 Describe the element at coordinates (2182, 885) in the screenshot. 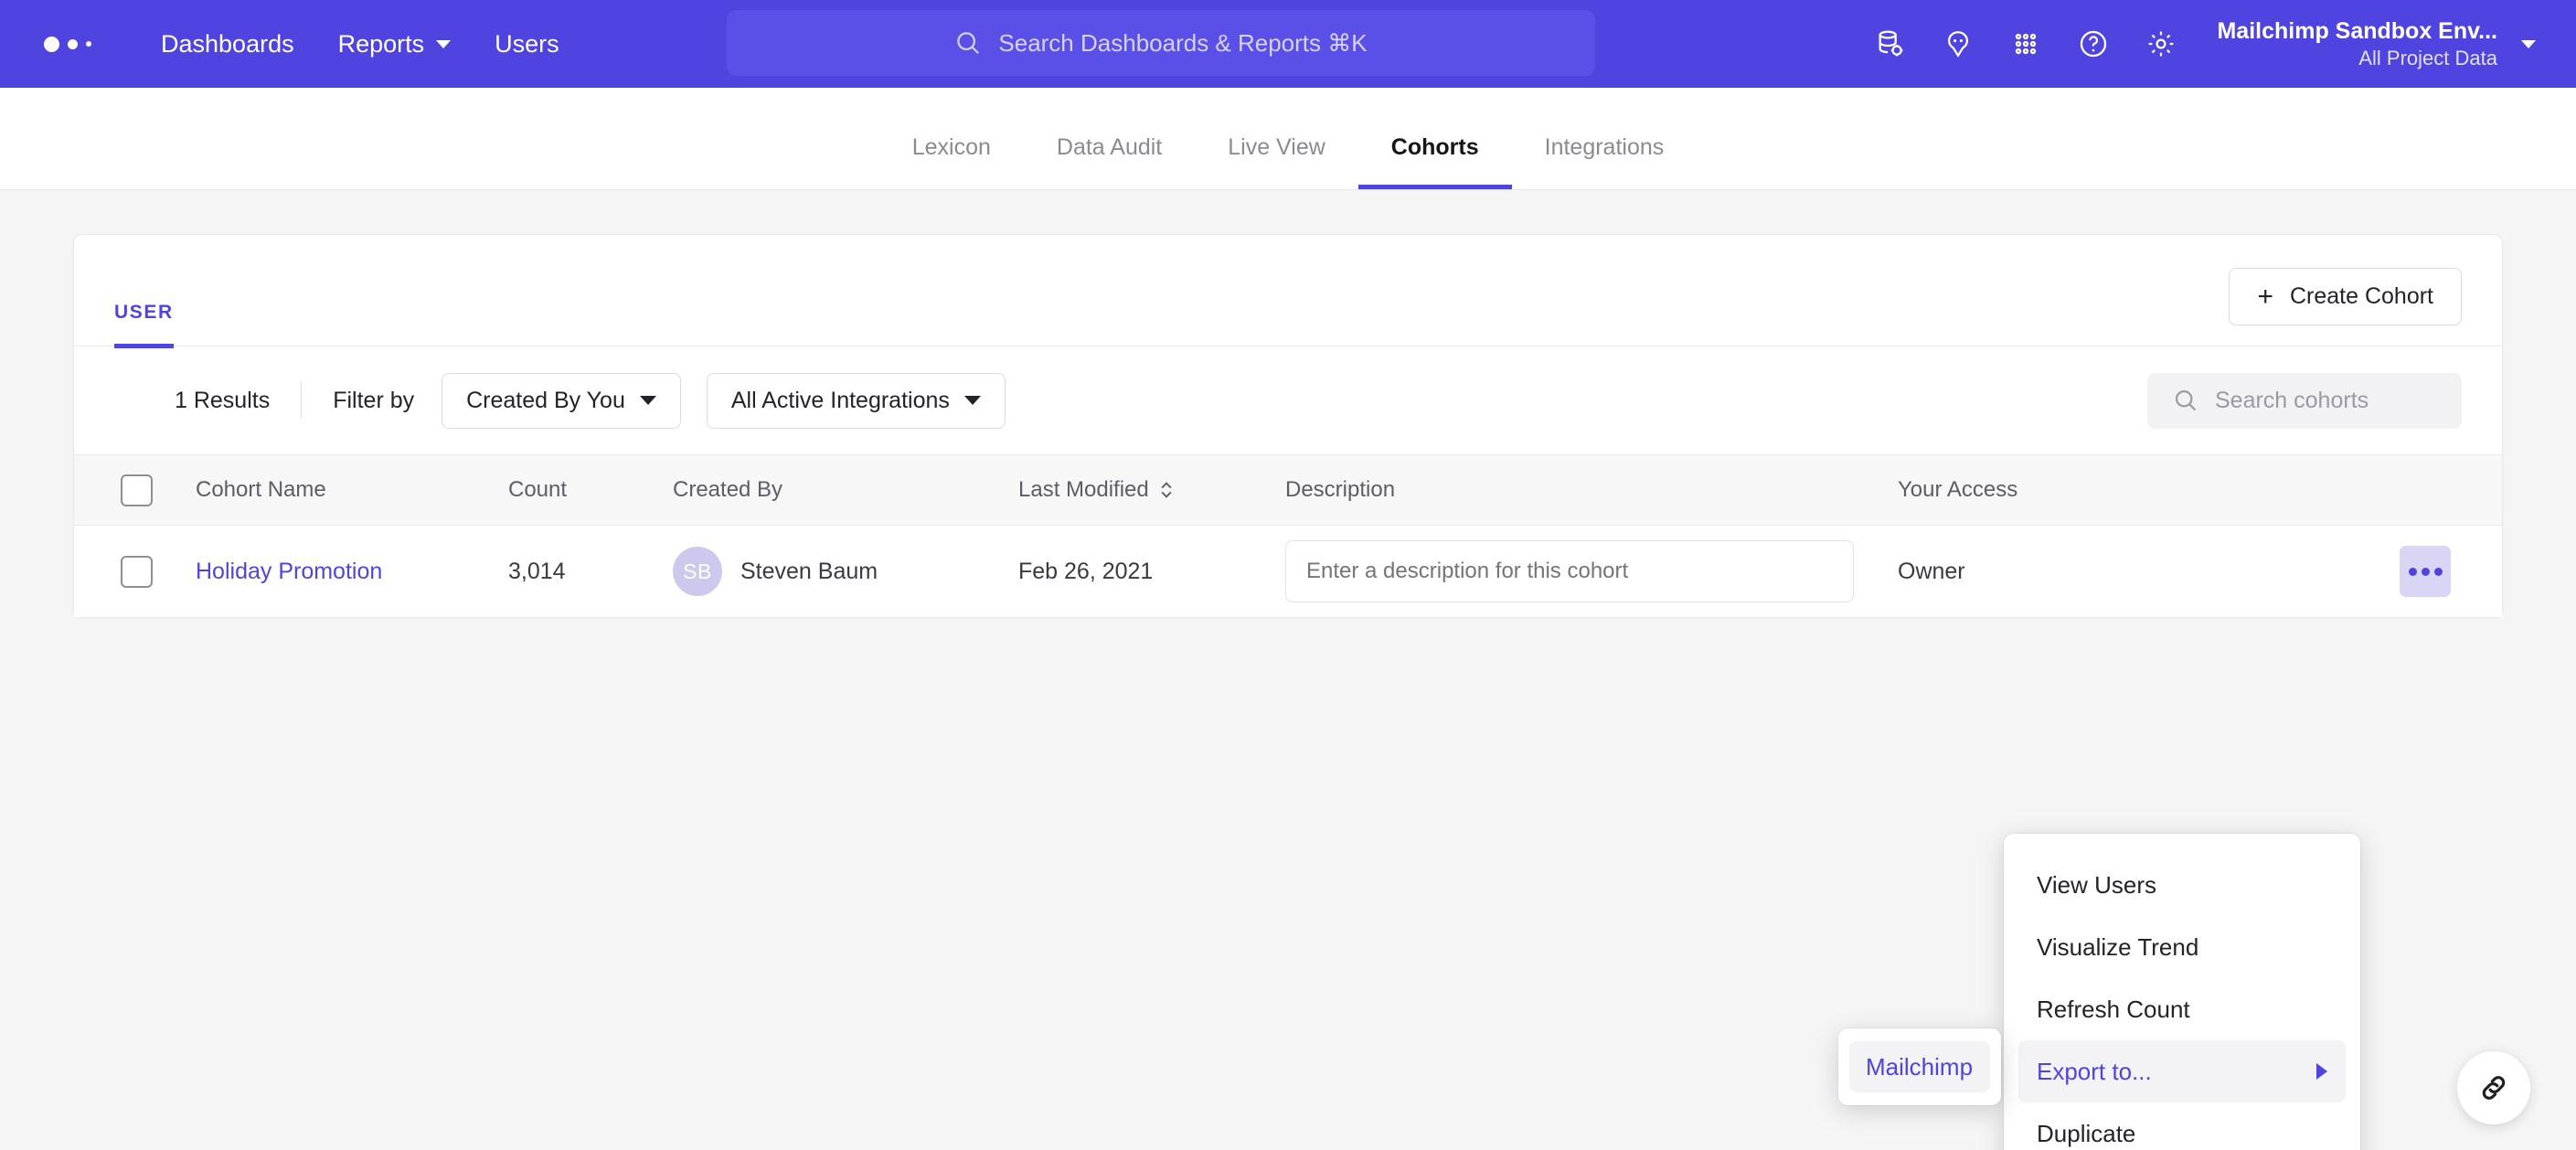

I see `menu-item-view-users: View Users` at that location.